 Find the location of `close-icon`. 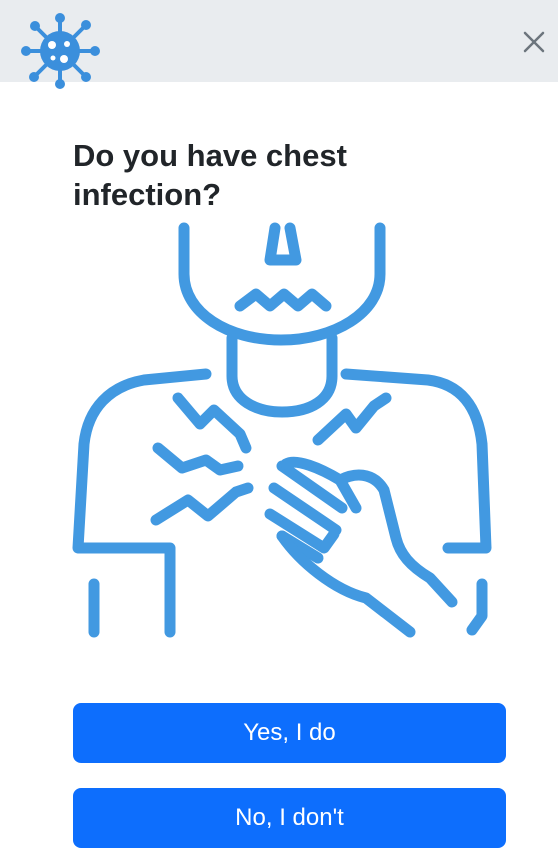

close-icon is located at coordinates (534, 42).